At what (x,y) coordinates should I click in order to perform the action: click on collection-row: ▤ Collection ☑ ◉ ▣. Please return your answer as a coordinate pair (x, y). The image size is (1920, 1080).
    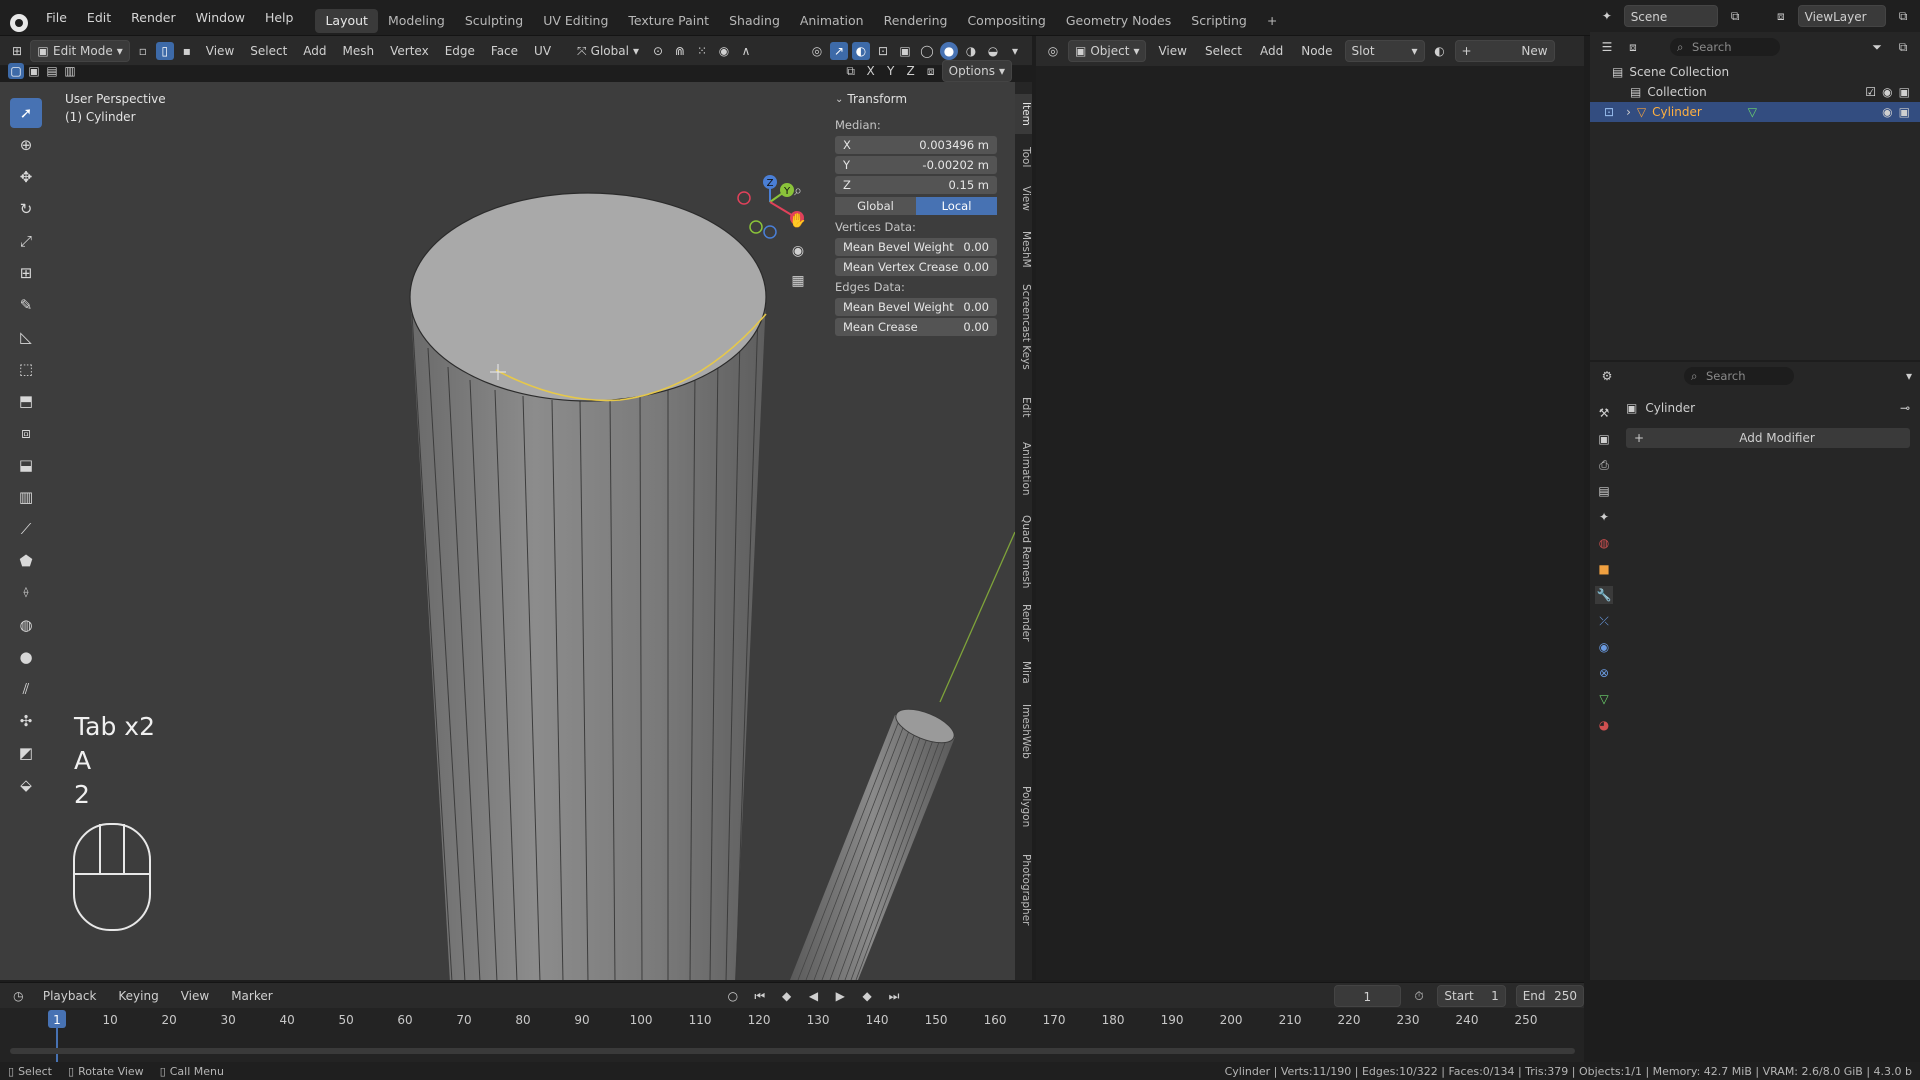
    Looking at the image, I should click on (1755, 92).